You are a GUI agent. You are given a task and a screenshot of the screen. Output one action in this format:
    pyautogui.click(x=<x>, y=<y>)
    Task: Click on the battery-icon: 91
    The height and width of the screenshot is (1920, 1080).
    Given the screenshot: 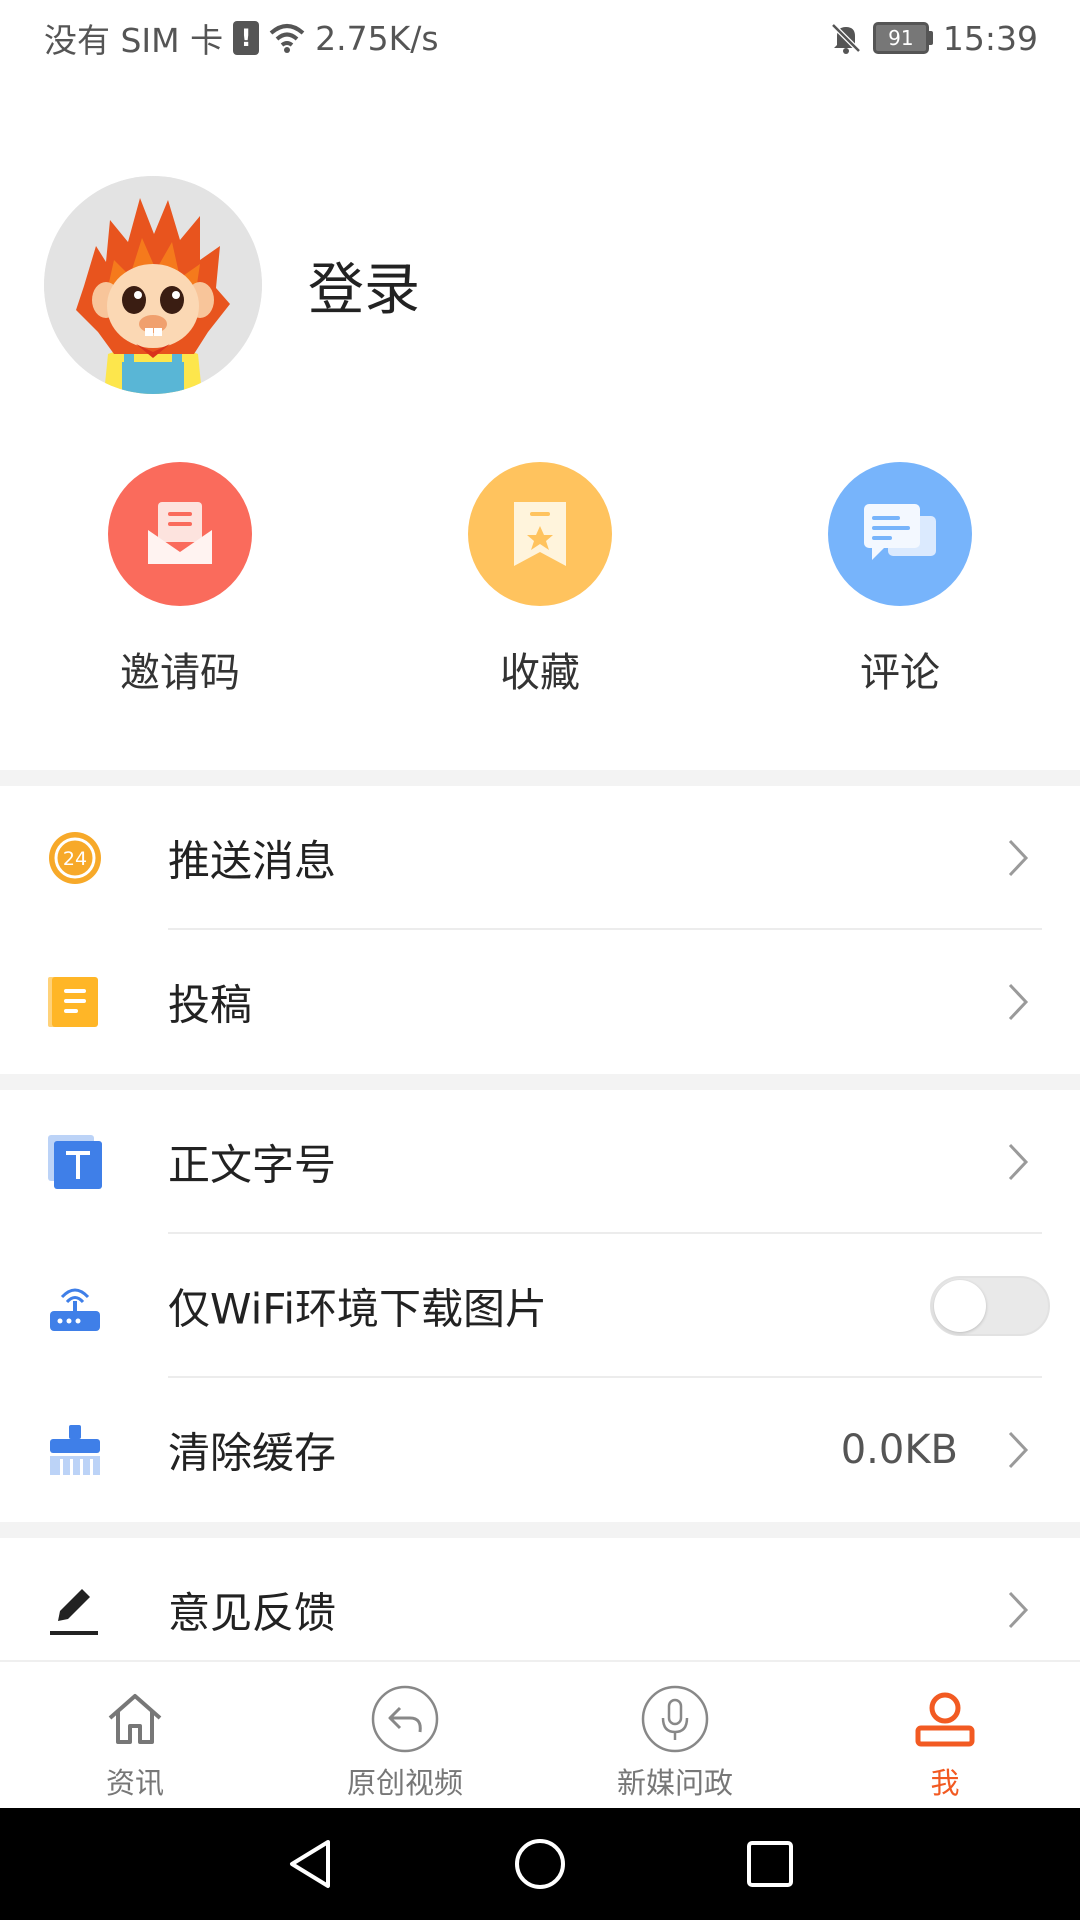 What is the action you would take?
    pyautogui.click(x=902, y=38)
    